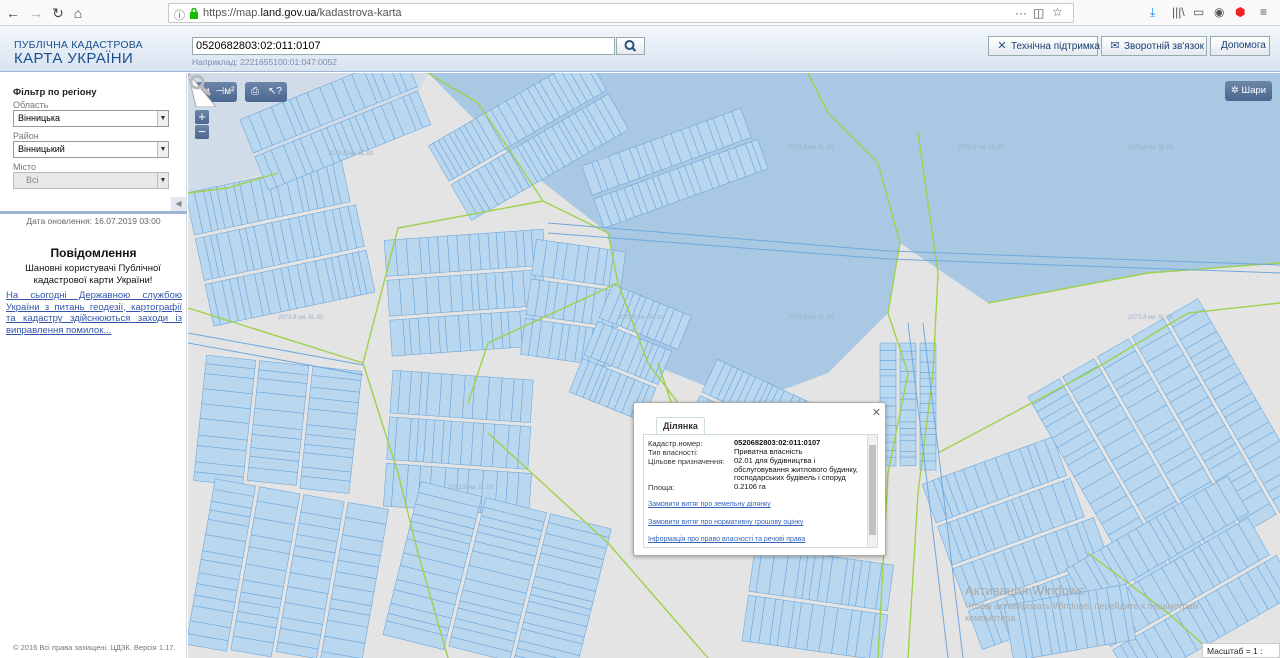 The height and width of the screenshot is (658, 1280). I want to click on back-icon: ←, so click(13, 13).